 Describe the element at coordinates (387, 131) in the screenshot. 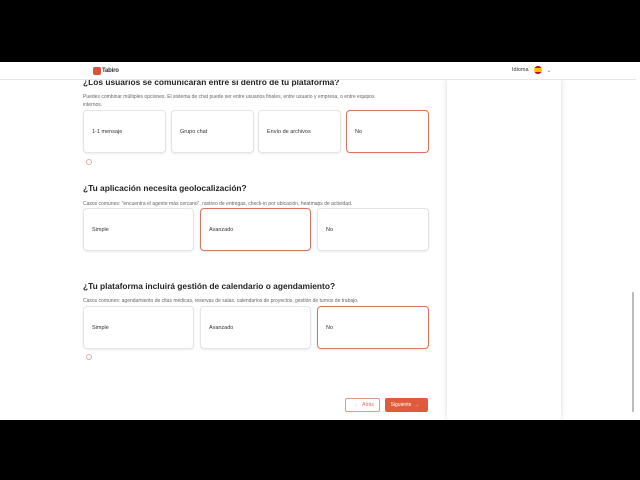

I see `option-chat-no: No` at that location.